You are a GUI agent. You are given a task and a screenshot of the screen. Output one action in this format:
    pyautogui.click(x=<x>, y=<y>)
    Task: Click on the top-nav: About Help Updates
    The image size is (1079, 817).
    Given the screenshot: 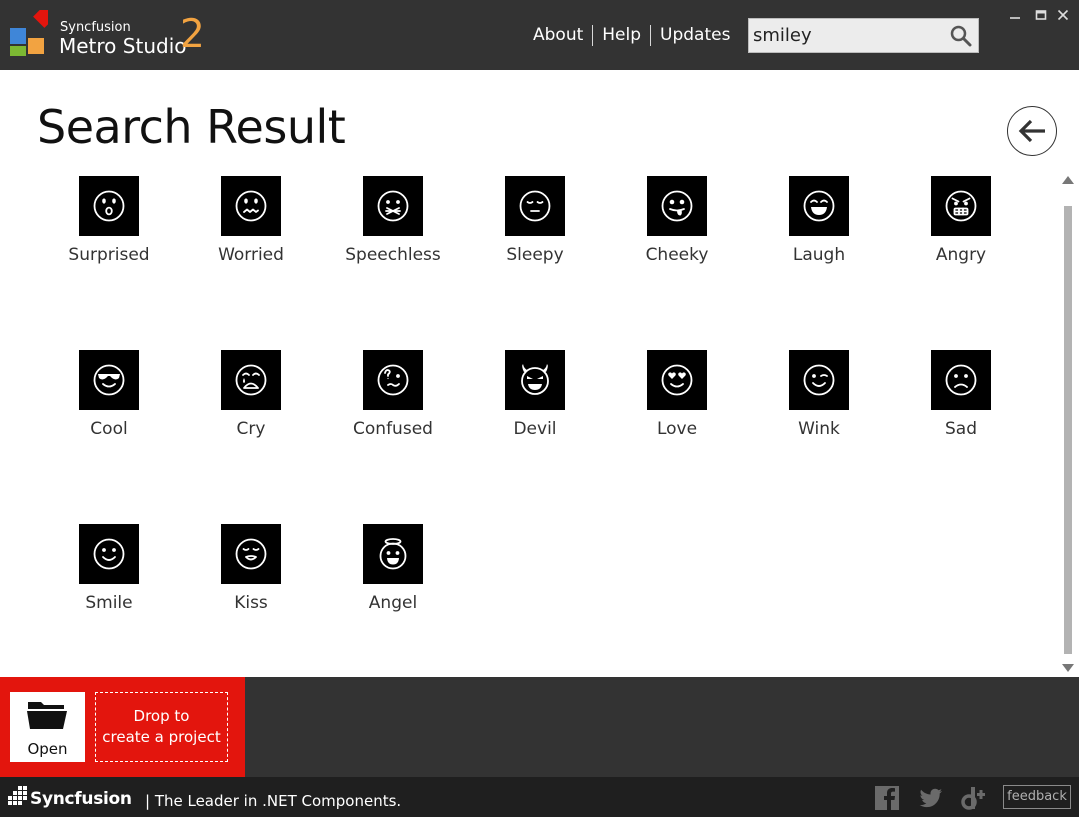 What is the action you would take?
    pyautogui.click(x=631, y=35)
    